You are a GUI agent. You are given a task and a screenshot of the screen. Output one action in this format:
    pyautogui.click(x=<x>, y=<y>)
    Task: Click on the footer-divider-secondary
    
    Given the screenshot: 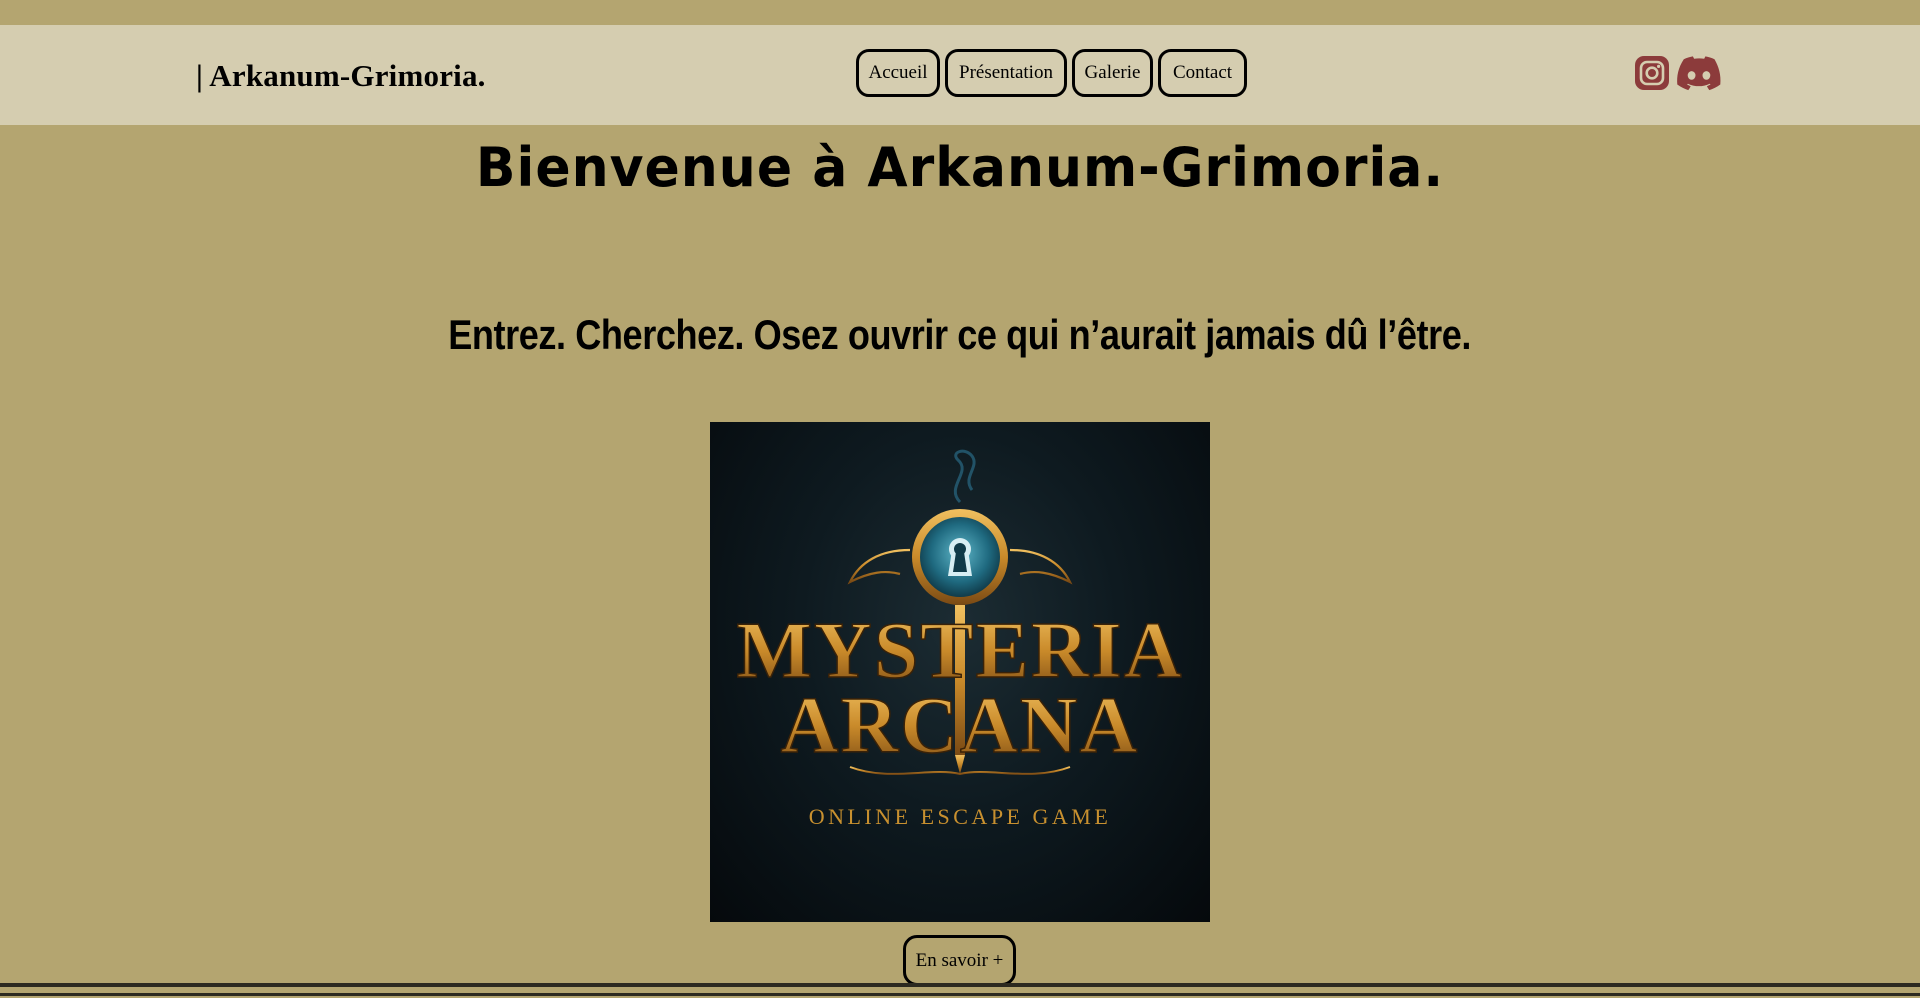 What is the action you would take?
    pyautogui.click(x=960, y=994)
    